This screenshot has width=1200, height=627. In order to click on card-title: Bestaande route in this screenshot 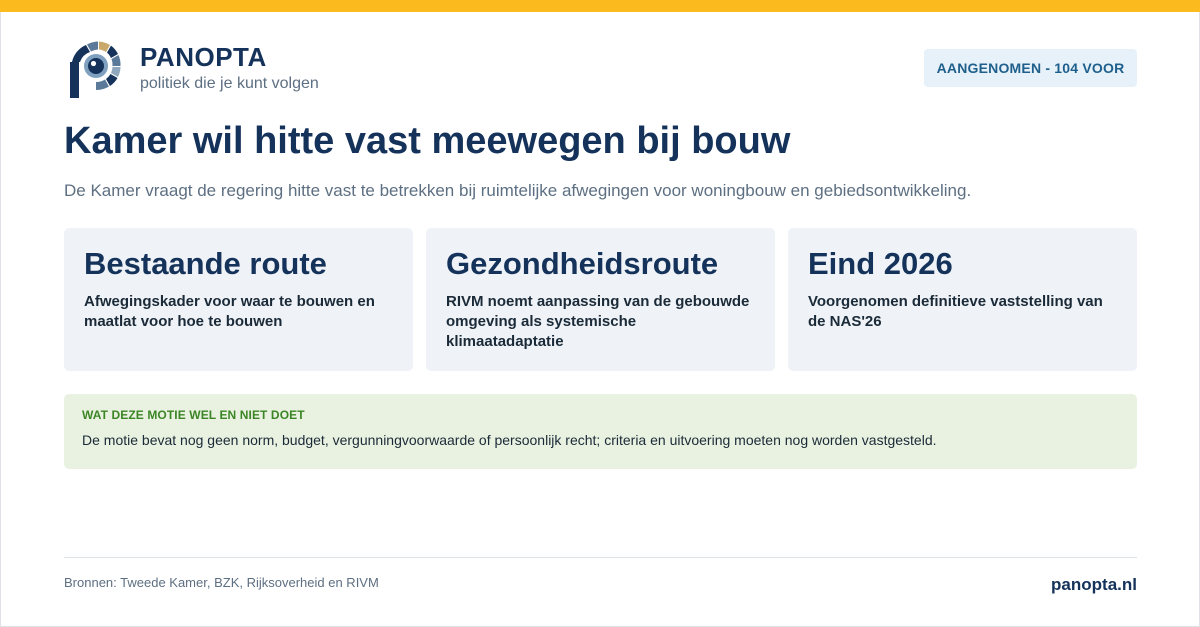, I will do `click(205, 263)`.